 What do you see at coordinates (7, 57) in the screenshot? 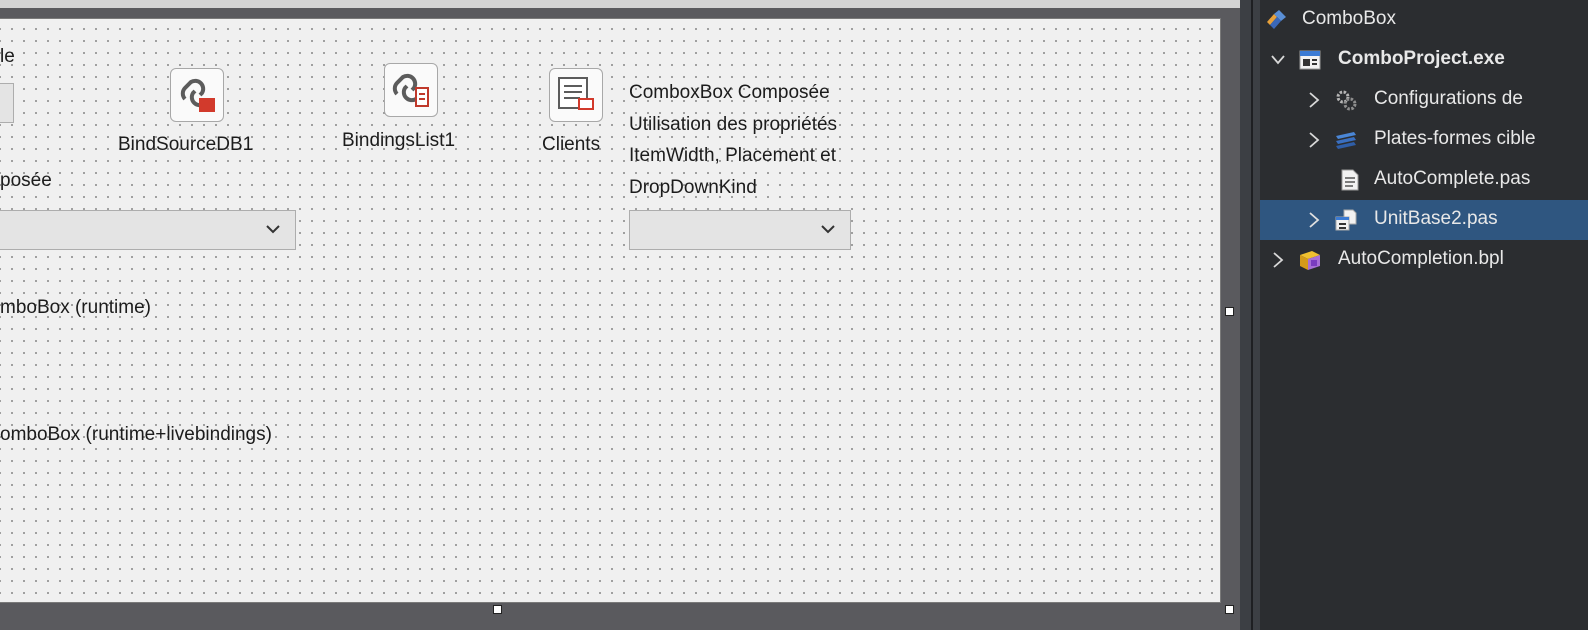
I see `label-fragment-le: le` at bounding box center [7, 57].